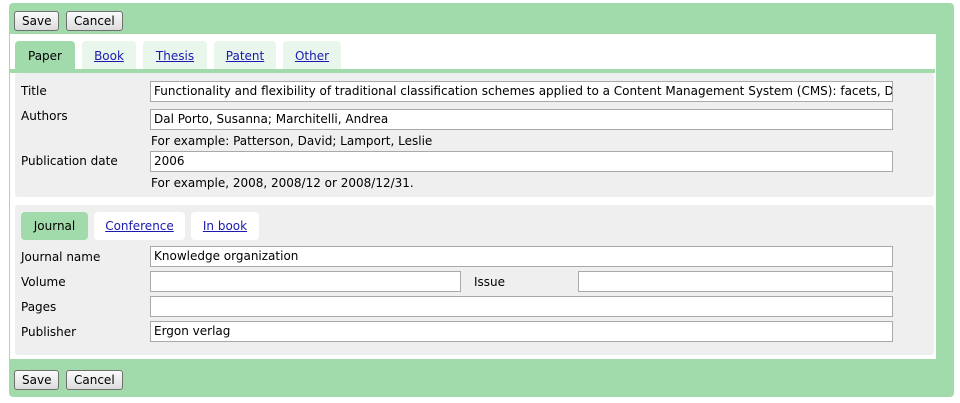  I want to click on cancel-button-bottom: Cancel, so click(94, 380).